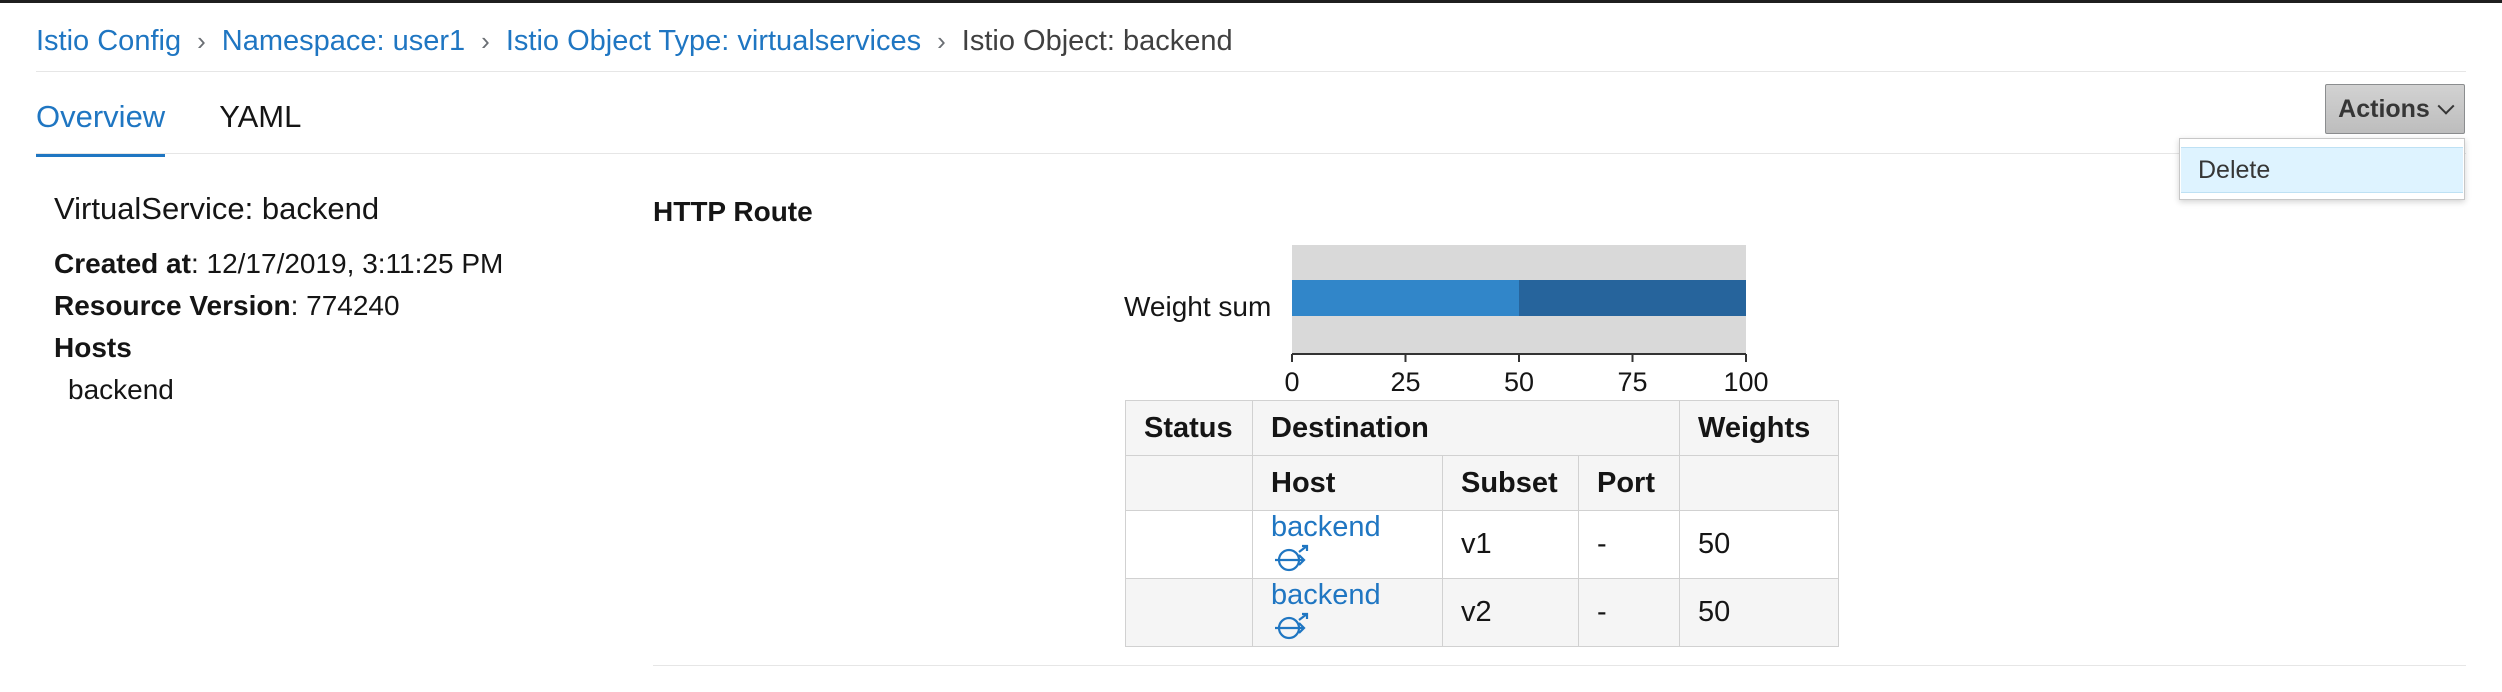  I want to click on host-item: backend, so click(121, 389).